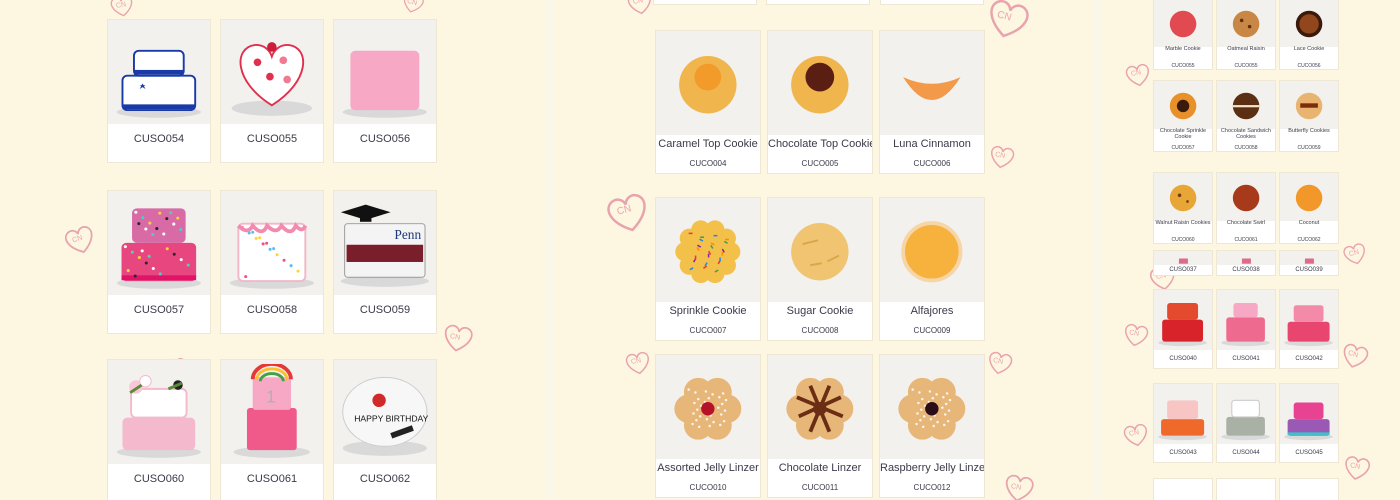 Image resolution: width=1400 pixels, height=500 pixels. I want to click on product-code: CUSO062, so click(385, 479).